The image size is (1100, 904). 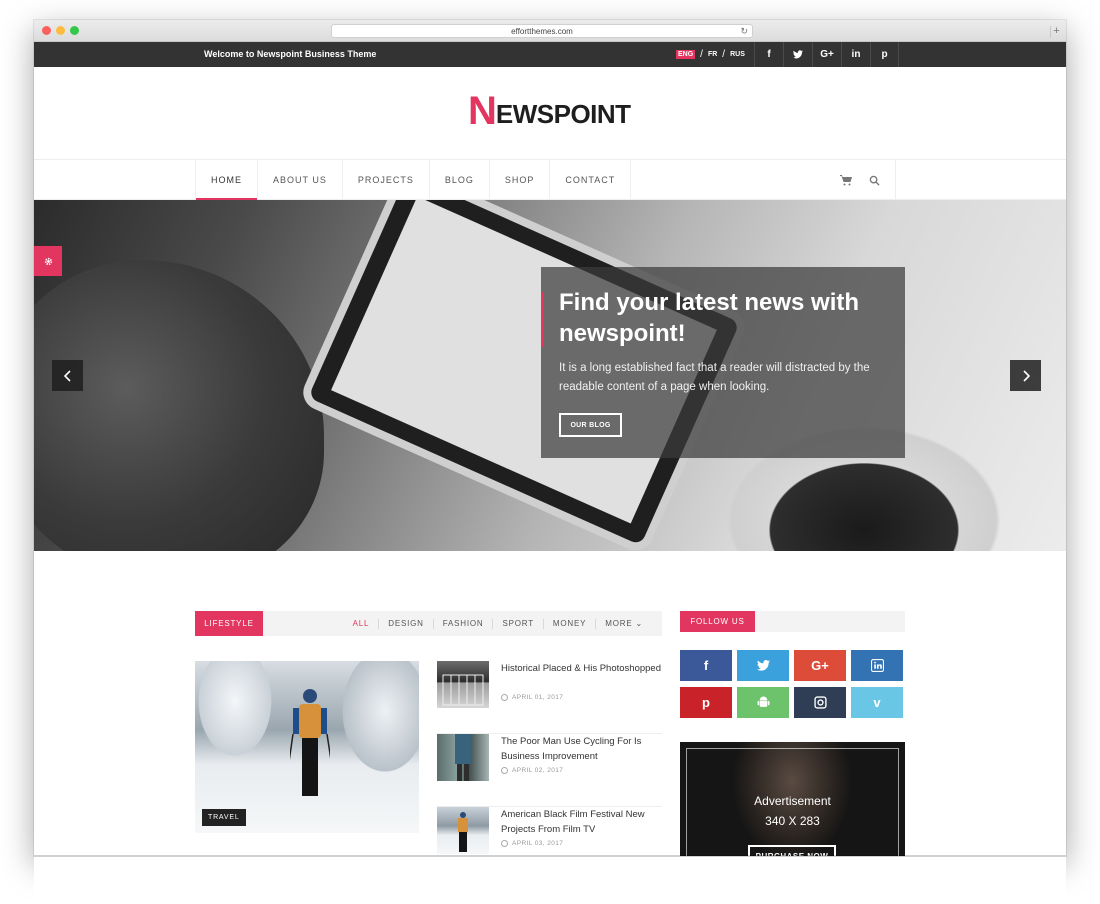 I want to click on window-shadow-line, so click(x=550, y=856).